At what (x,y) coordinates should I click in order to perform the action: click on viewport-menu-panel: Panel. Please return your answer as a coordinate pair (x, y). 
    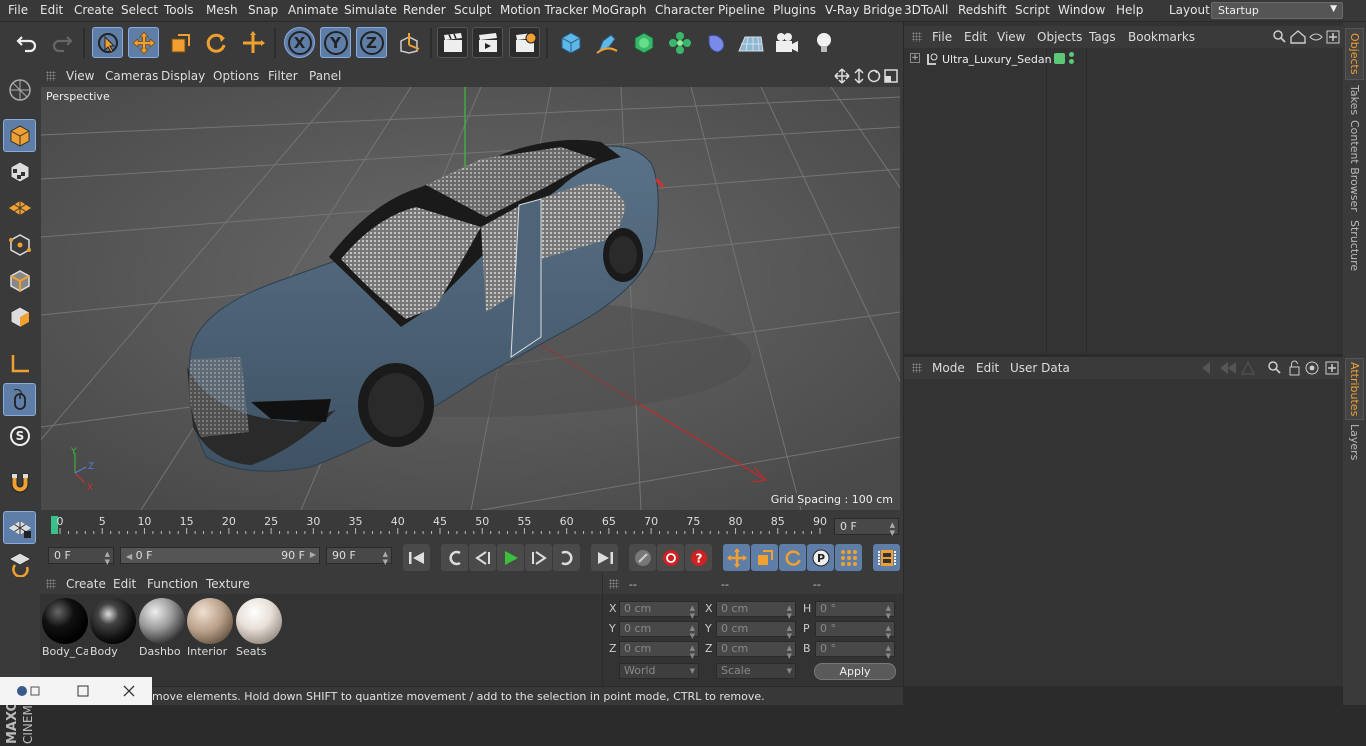
    Looking at the image, I should click on (325, 76).